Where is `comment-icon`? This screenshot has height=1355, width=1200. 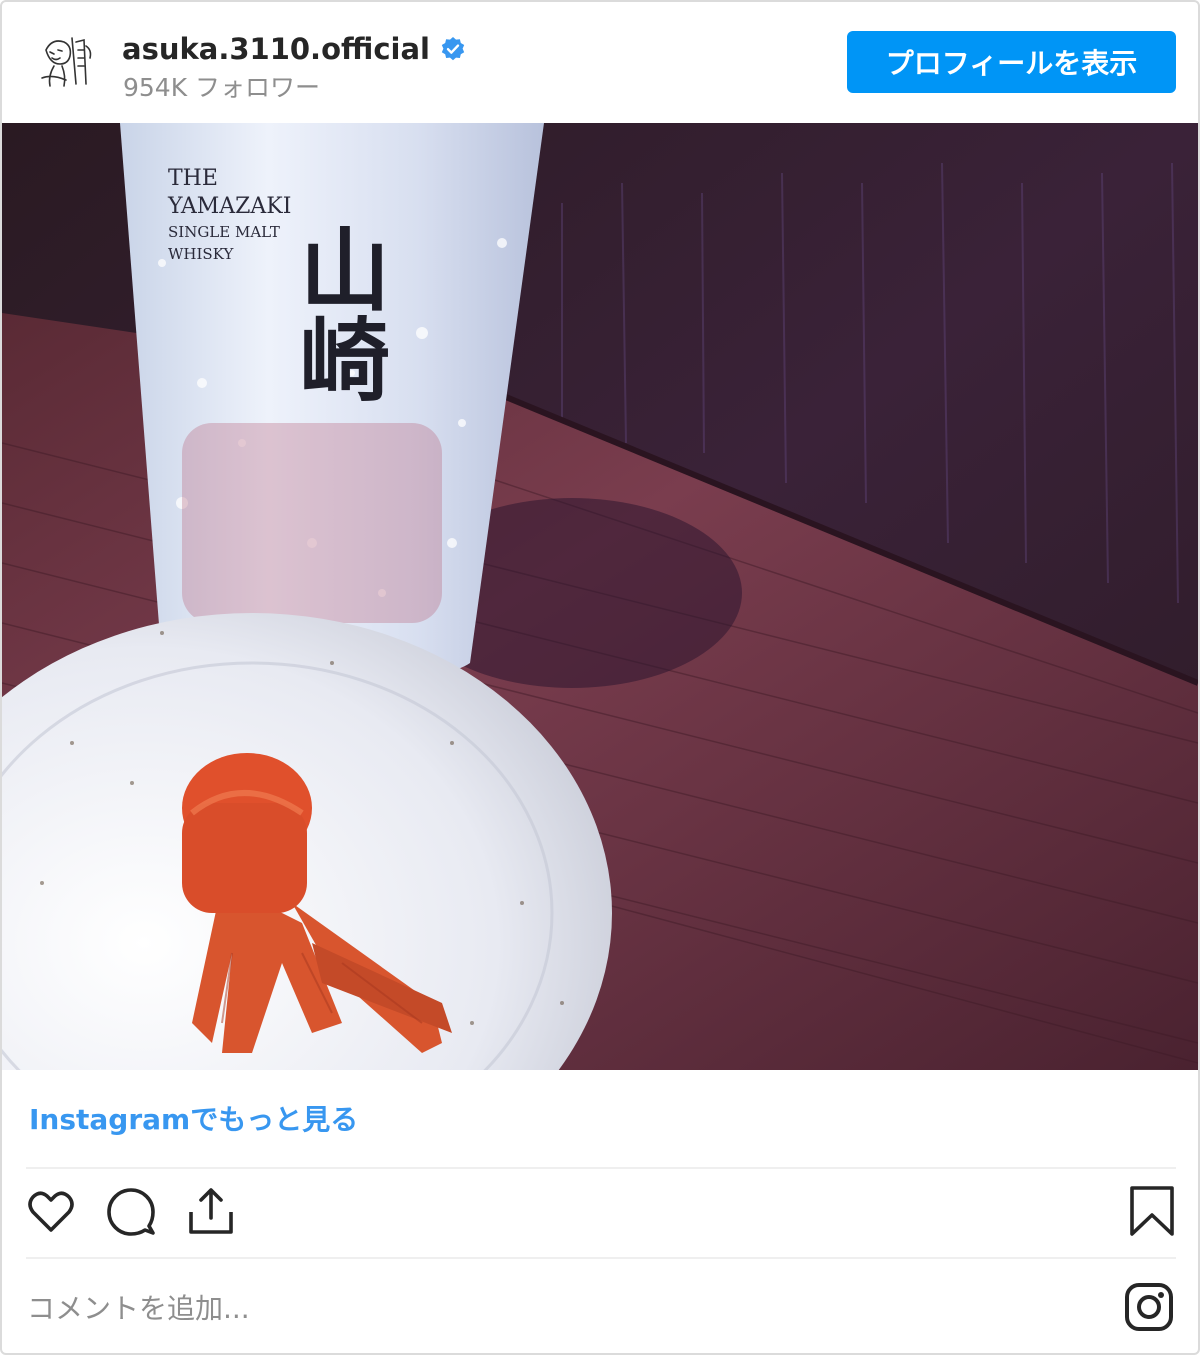 comment-icon is located at coordinates (131, 1212).